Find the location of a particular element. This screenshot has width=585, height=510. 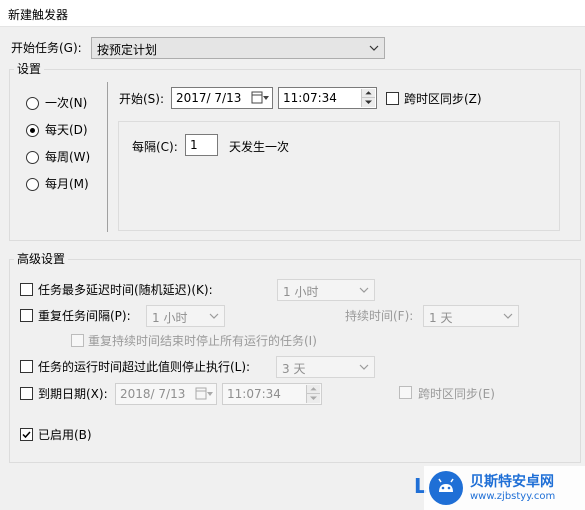

duration-label: 持续时间(F): is located at coordinates (379, 316).